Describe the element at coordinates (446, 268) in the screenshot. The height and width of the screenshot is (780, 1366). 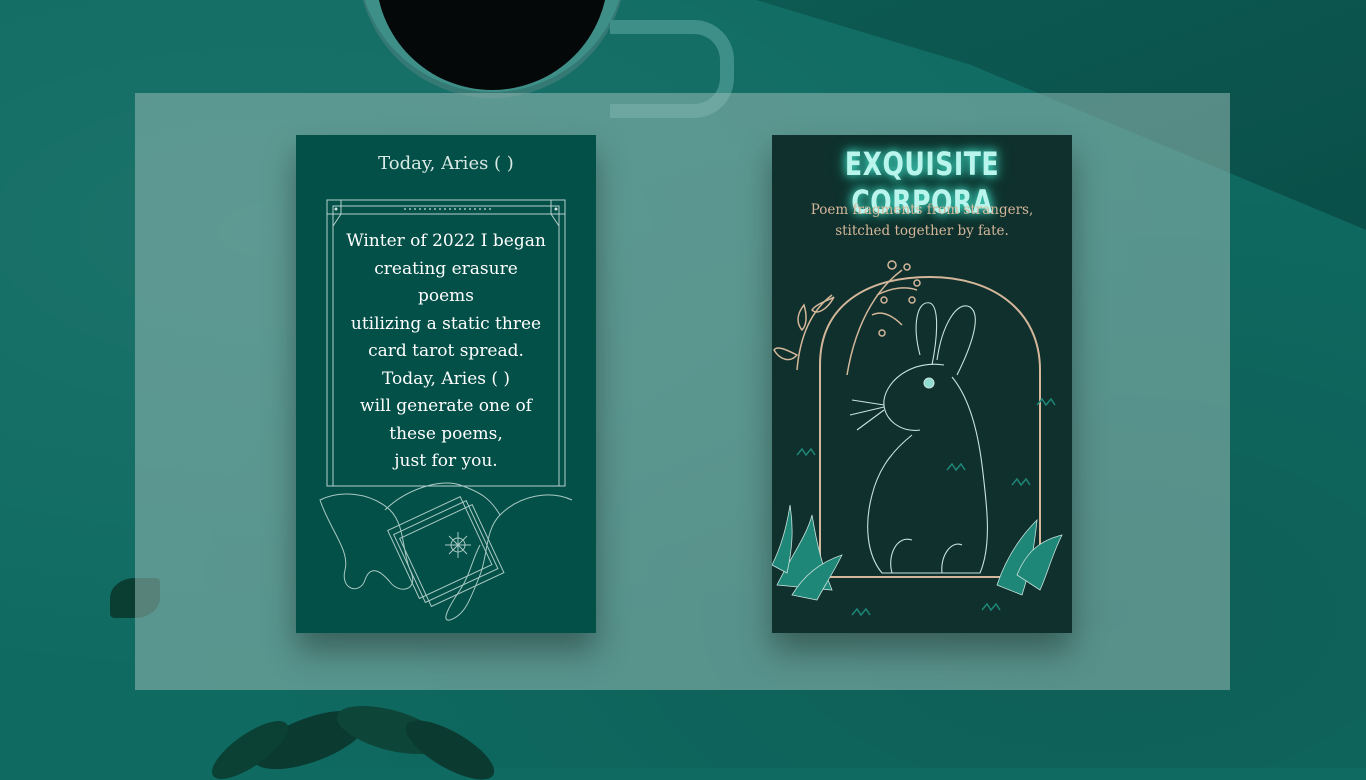
I see `body-line: creating erasure` at that location.